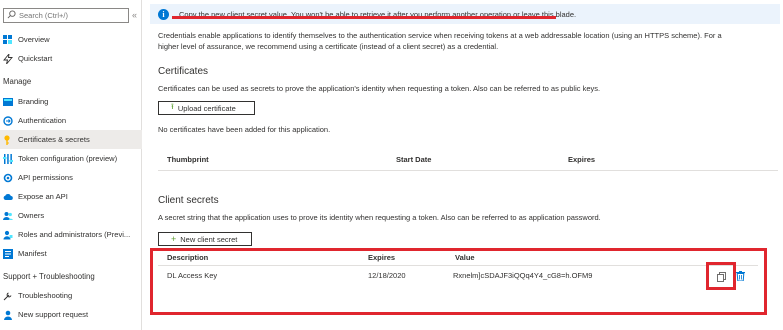 This screenshot has height=330, width=783. What do you see at coordinates (31, 215) in the screenshot?
I see `sidebar-item-label: Owners` at bounding box center [31, 215].